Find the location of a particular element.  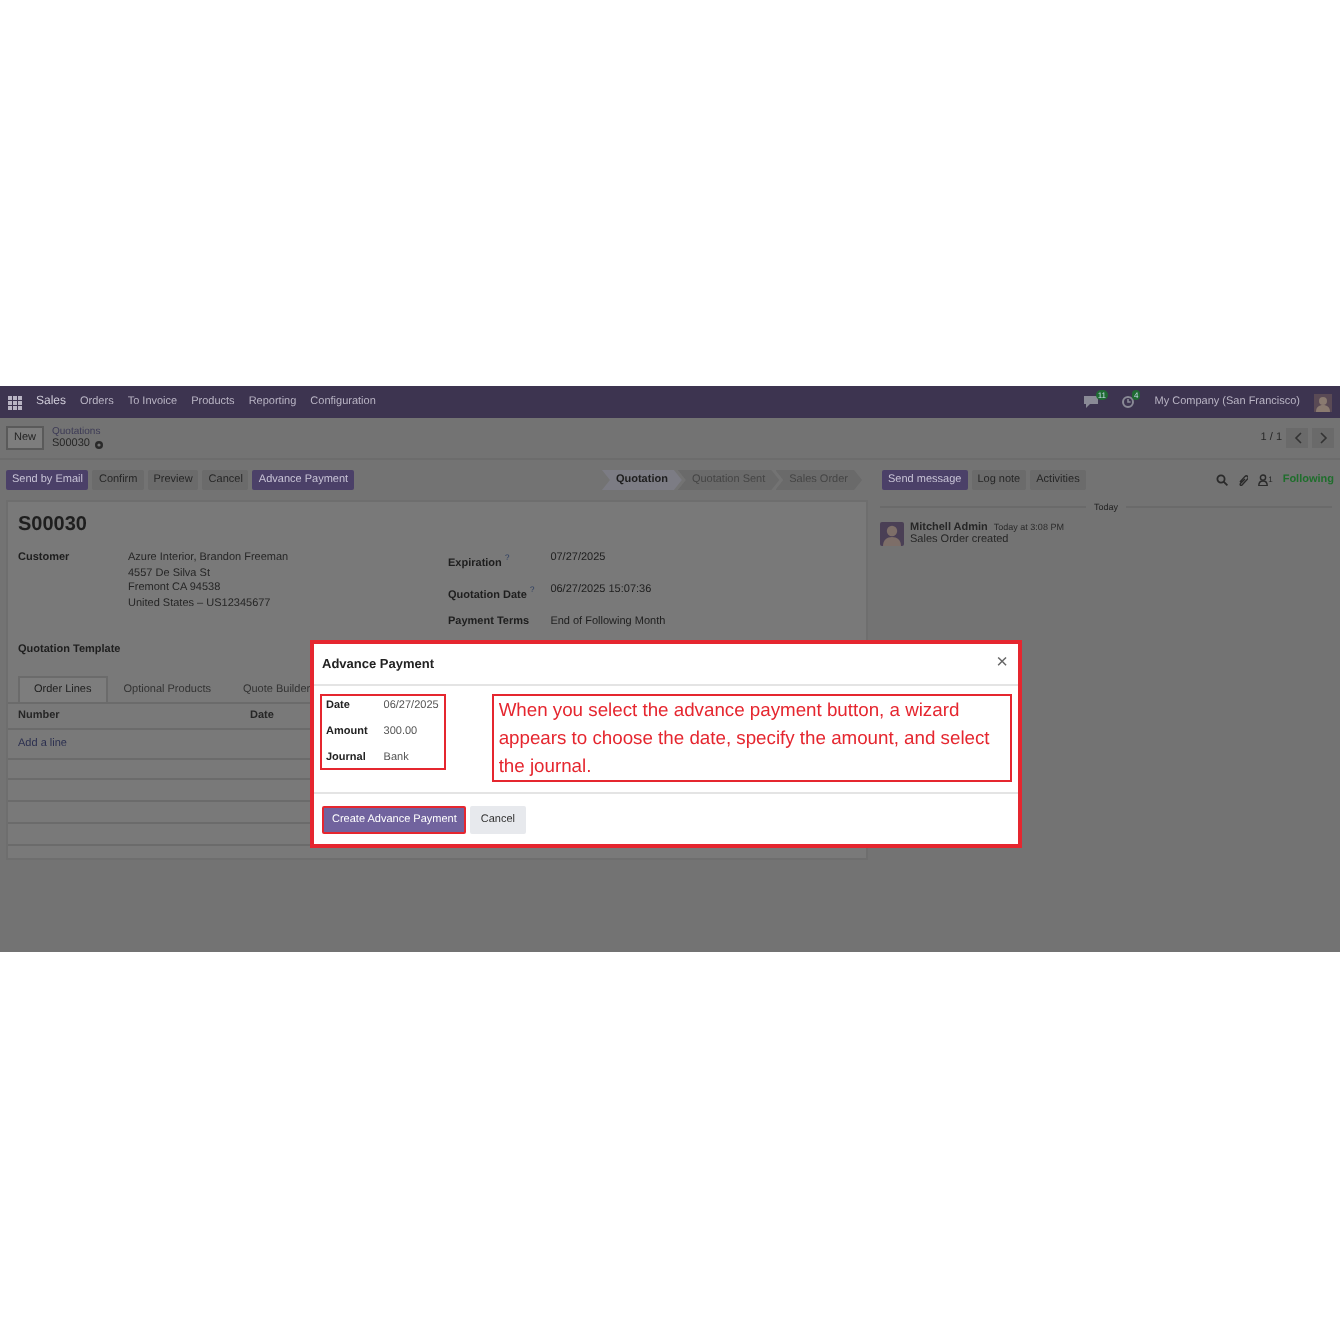

search-icon is located at coordinates (1222, 480).